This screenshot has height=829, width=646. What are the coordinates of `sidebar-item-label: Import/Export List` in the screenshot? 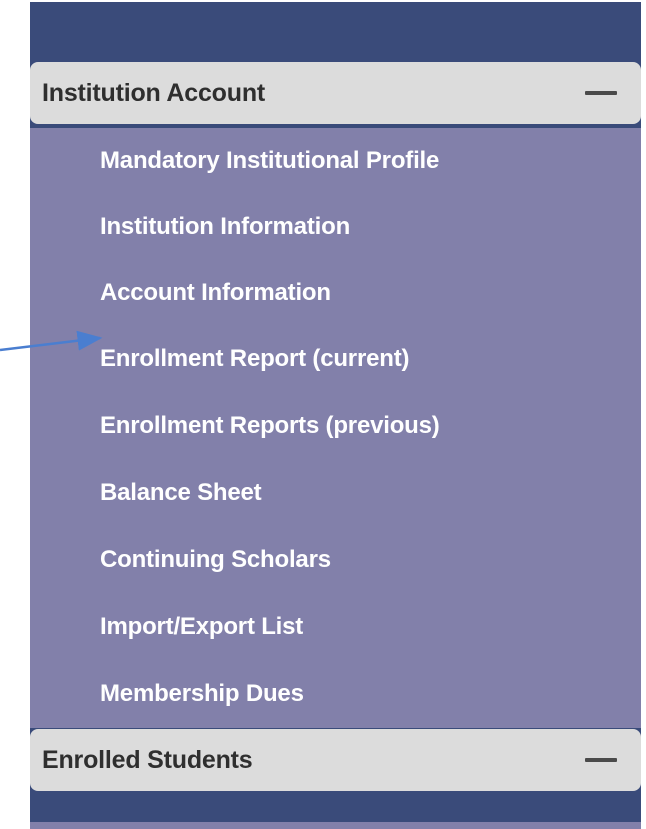 It's located at (202, 626).